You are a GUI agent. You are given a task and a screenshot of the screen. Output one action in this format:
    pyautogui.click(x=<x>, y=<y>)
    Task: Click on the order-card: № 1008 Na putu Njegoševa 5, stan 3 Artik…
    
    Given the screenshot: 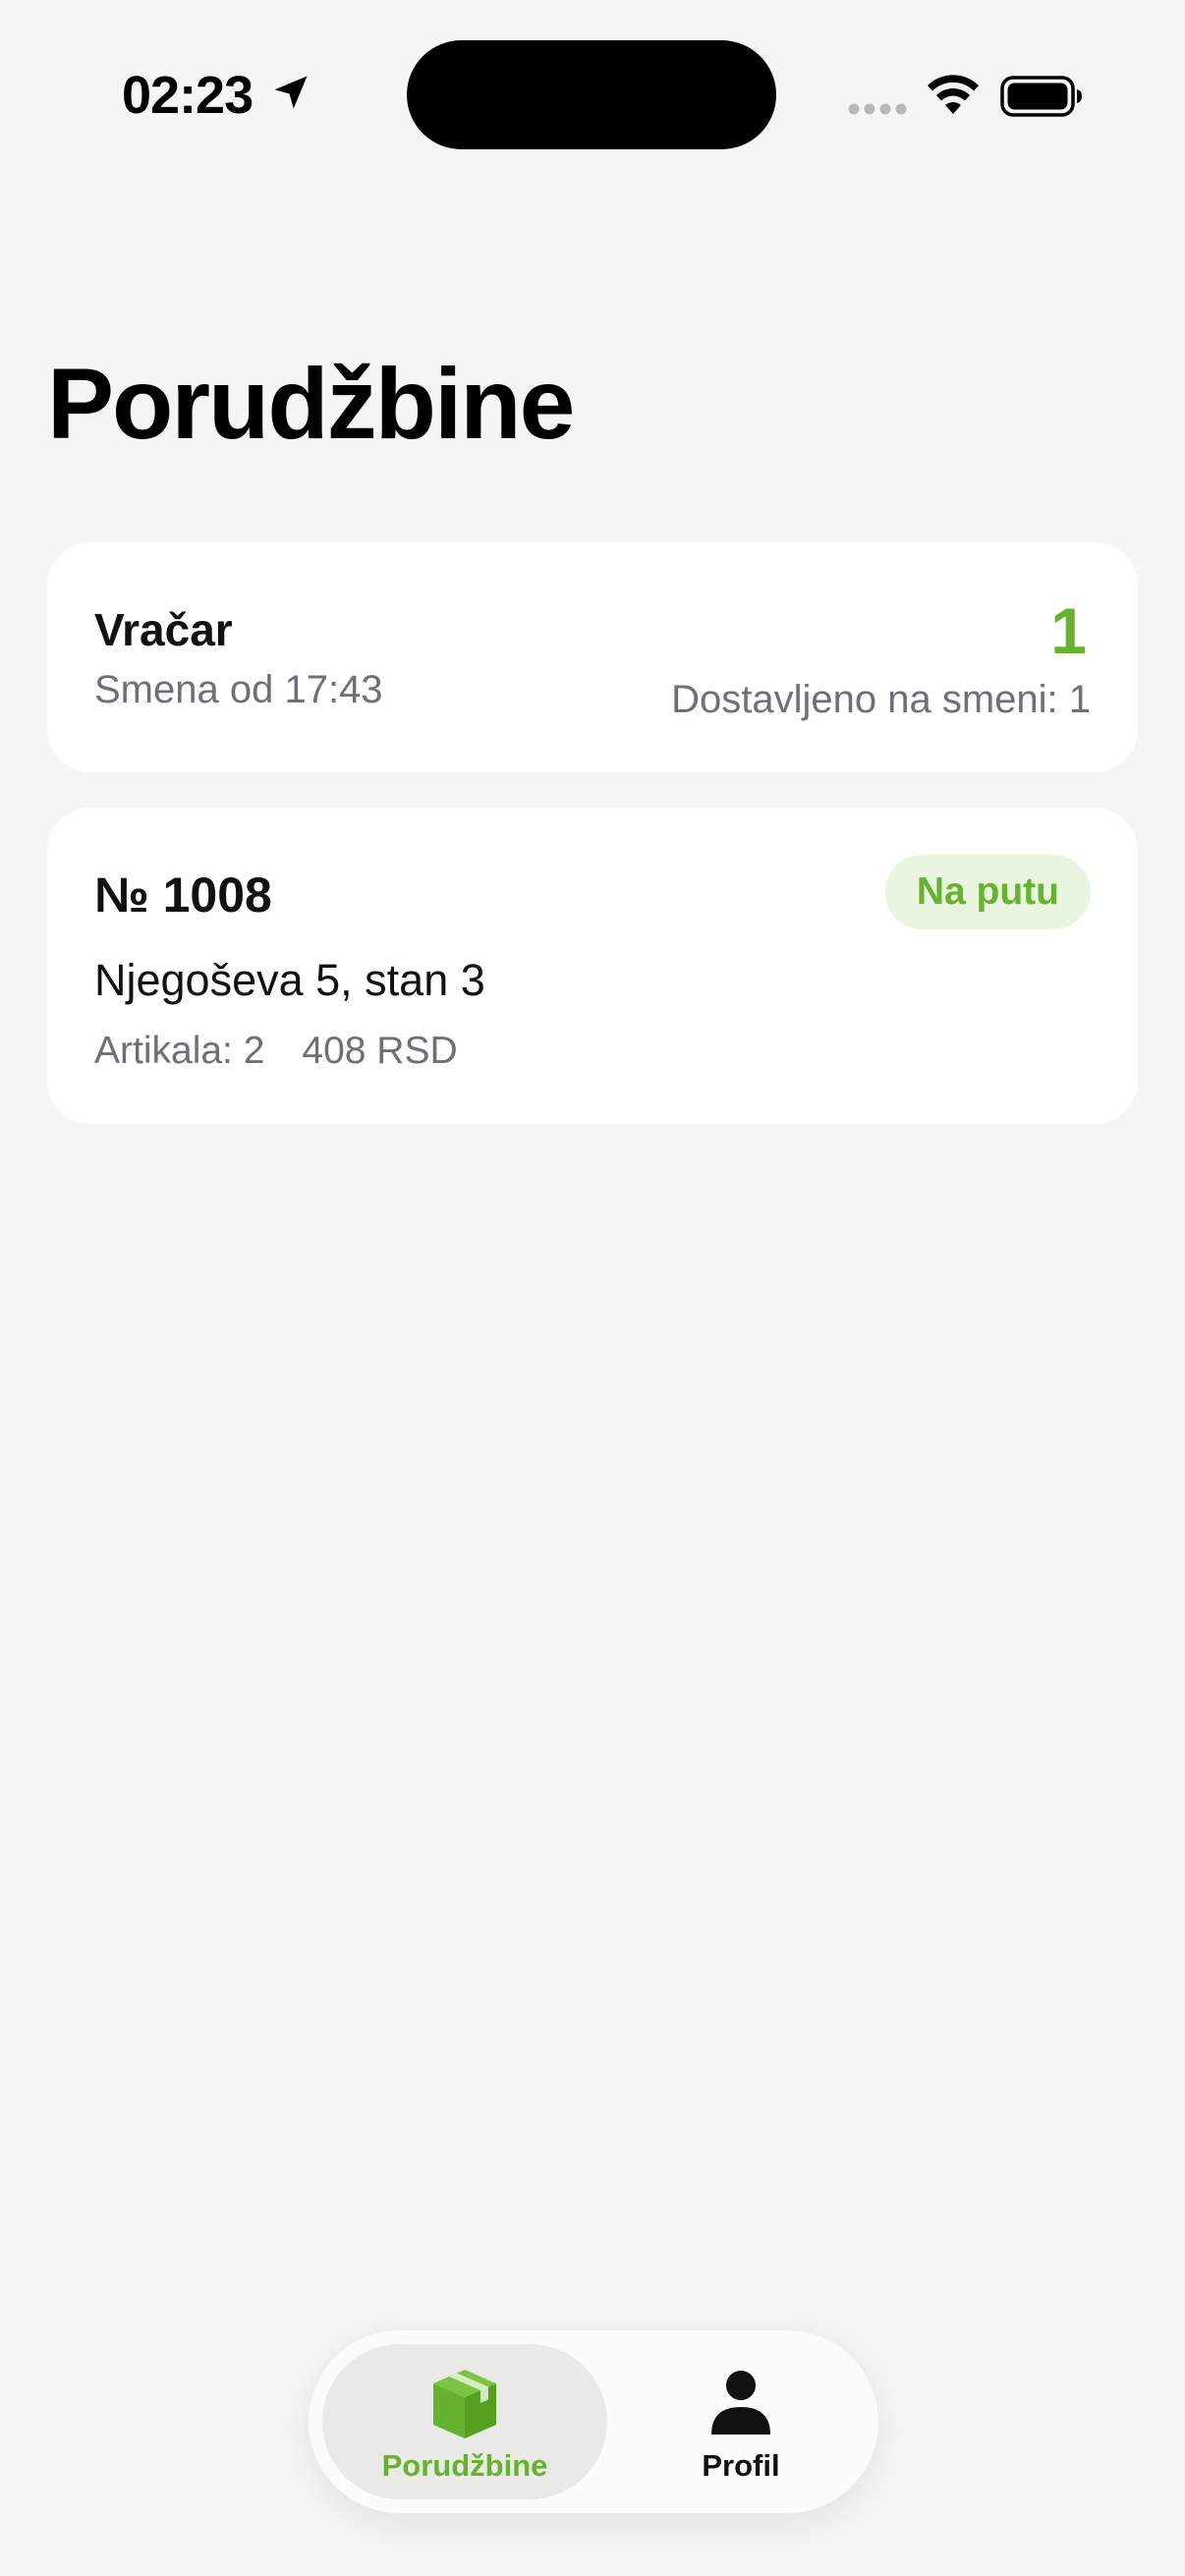 What is the action you would take?
    pyautogui.click(x=592, y=966)
    